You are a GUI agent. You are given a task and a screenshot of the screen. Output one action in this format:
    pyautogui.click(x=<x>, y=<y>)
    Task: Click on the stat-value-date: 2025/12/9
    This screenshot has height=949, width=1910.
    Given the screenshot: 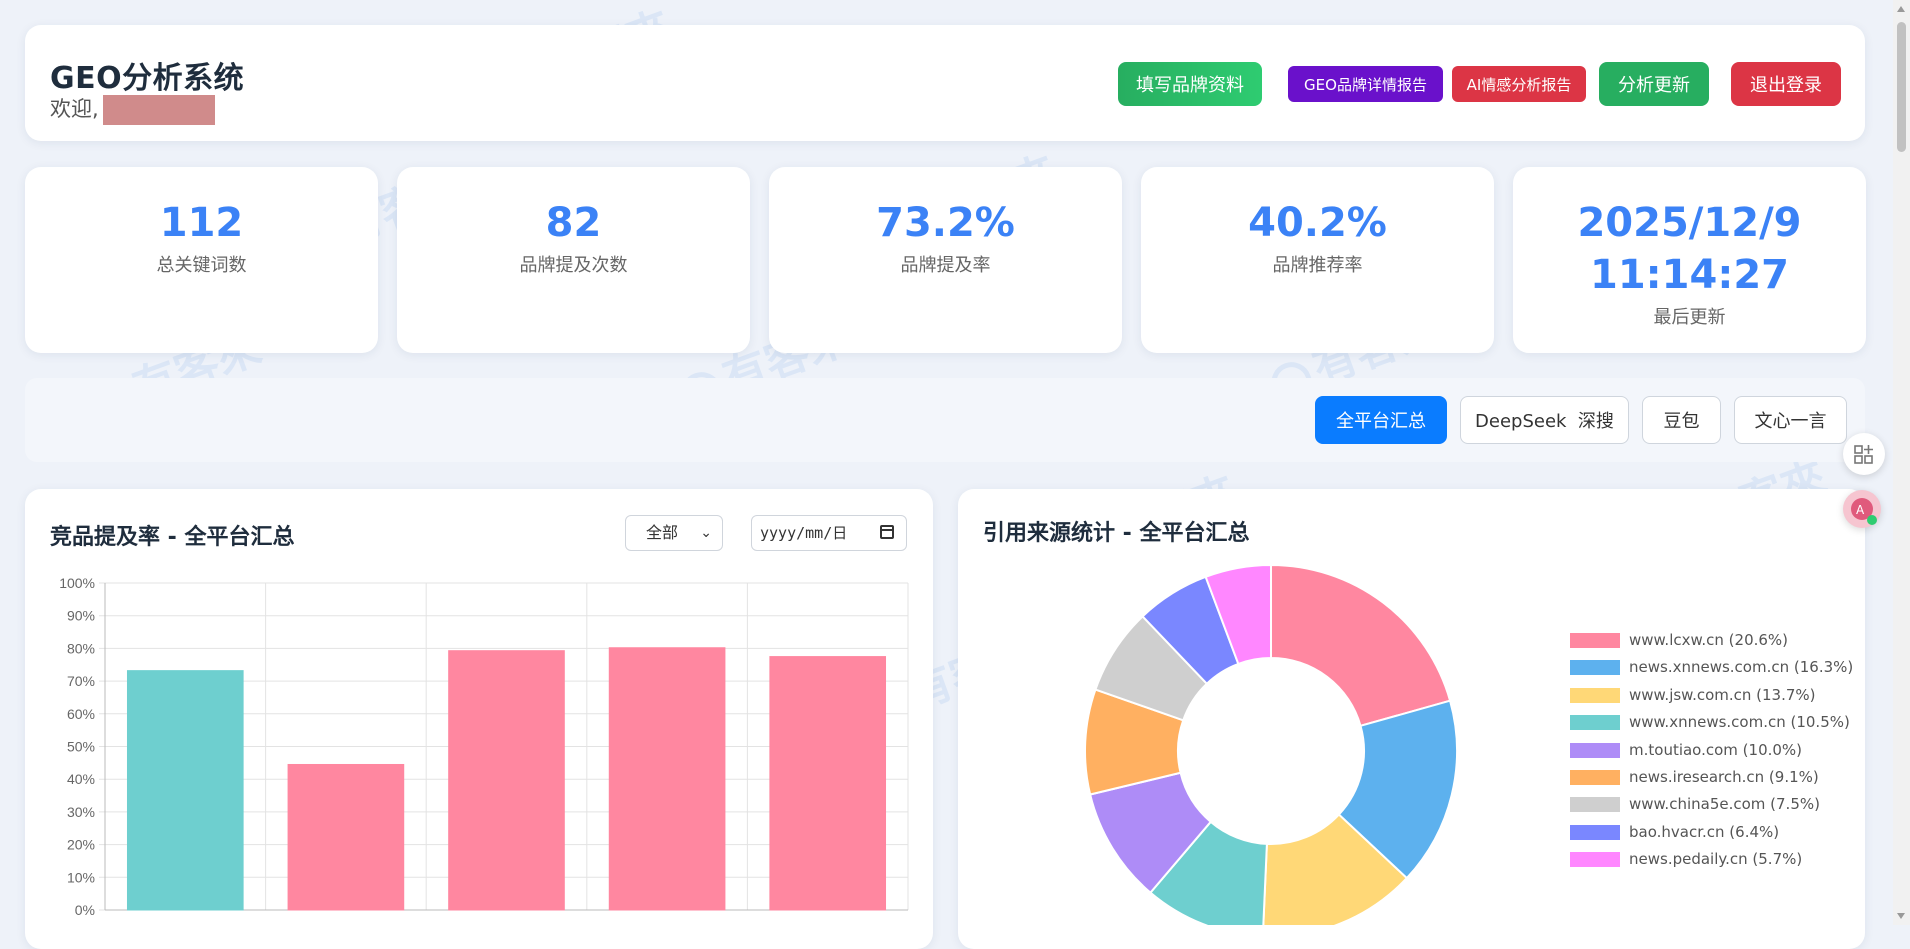 What is the action you would take?
    pyautogui.click(x=1689, y=223)
    